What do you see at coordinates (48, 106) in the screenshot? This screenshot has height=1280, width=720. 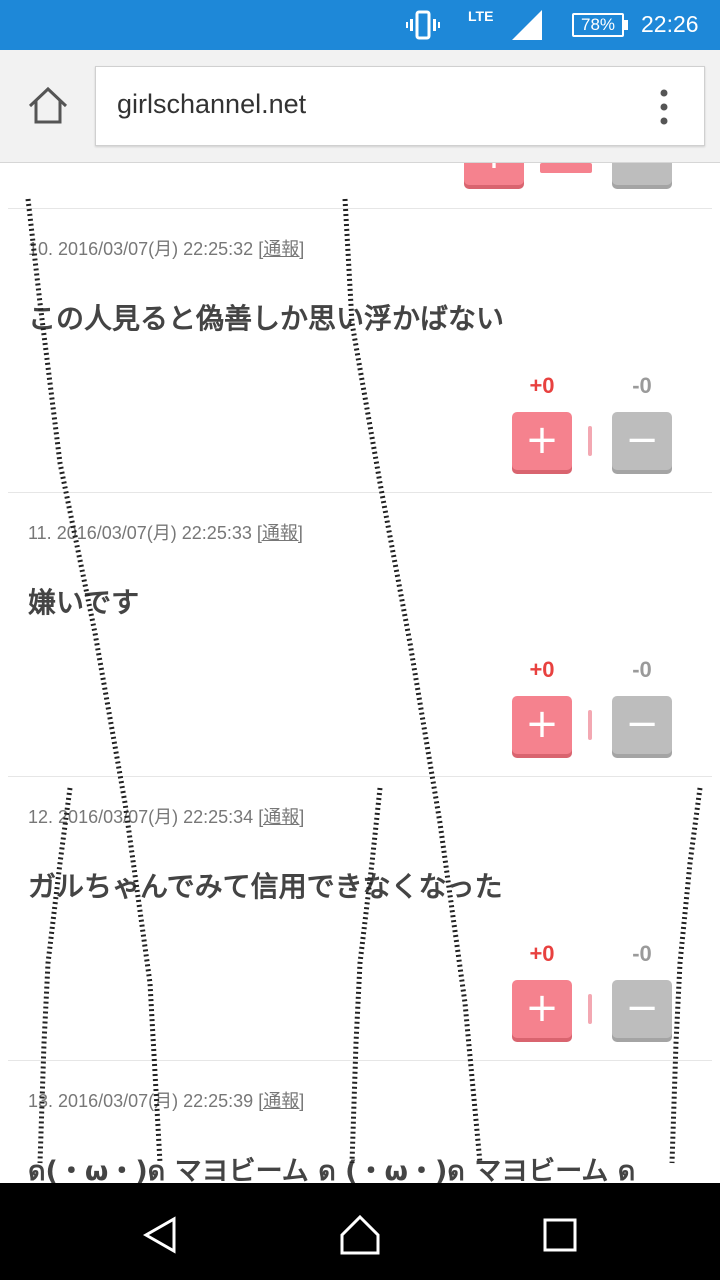 I see `home-icon` at bounding box center [48, 106].